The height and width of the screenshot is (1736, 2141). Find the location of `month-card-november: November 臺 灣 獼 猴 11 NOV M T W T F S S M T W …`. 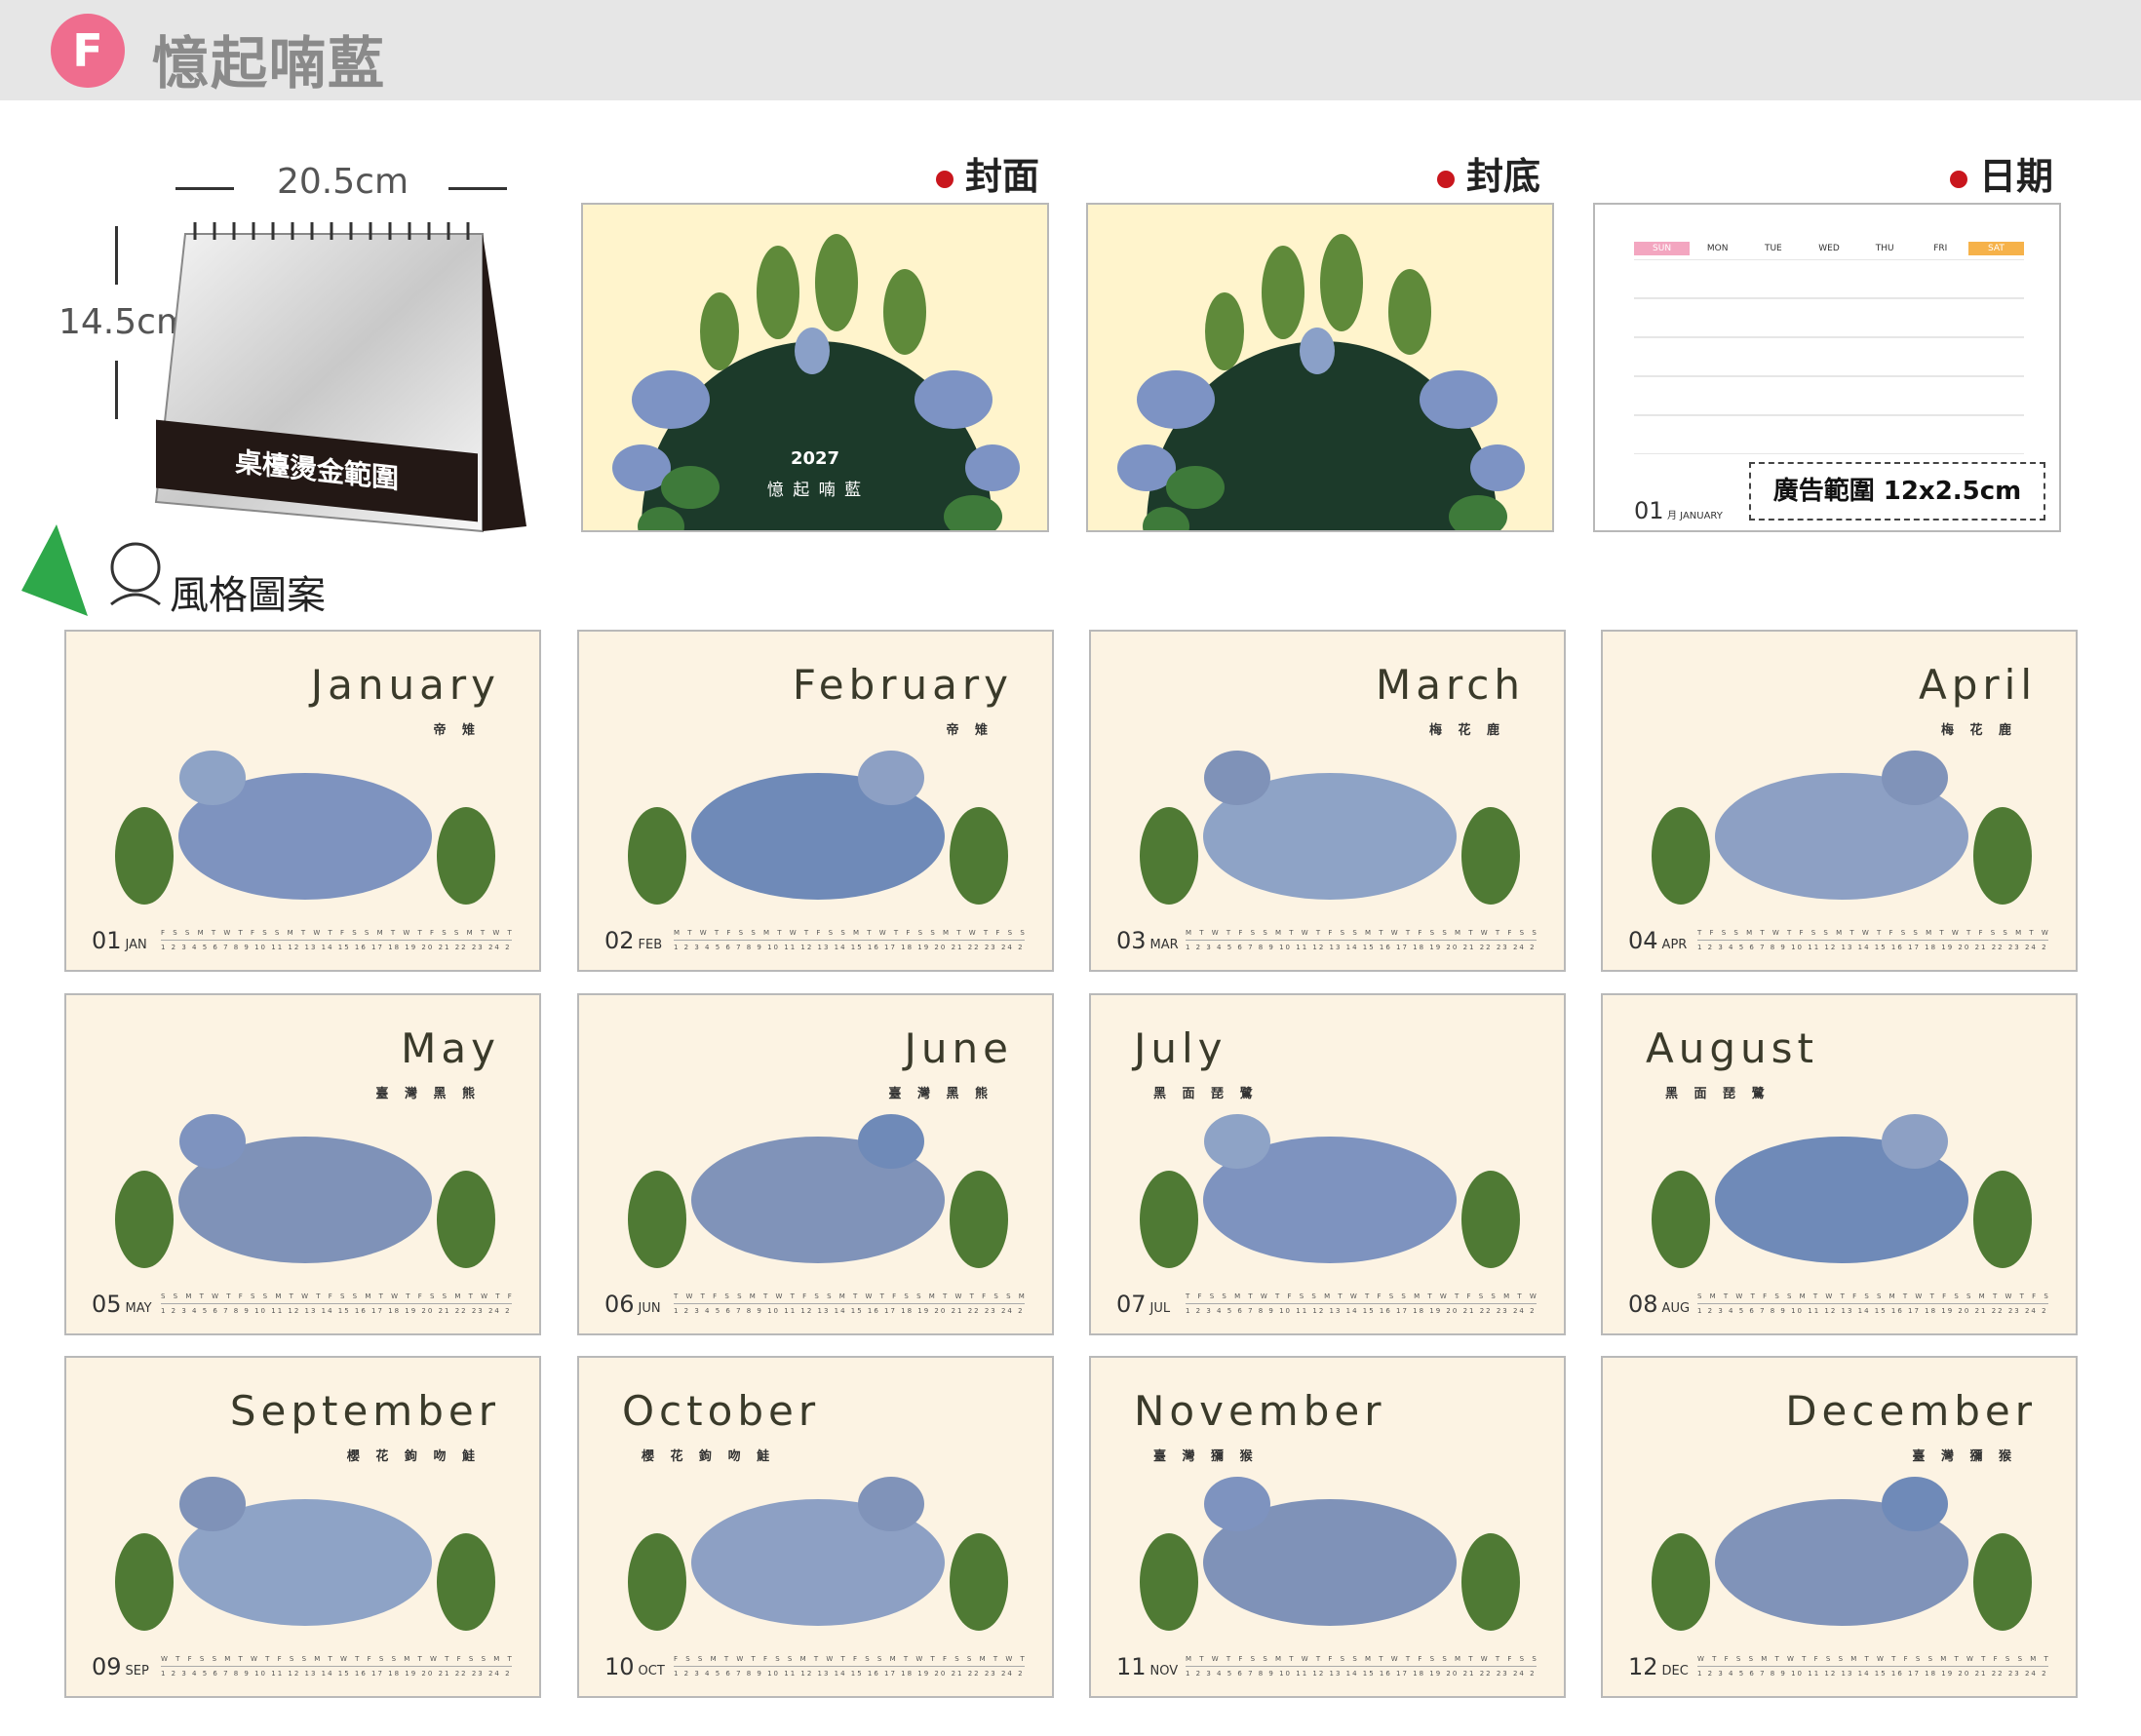

month-card-november: November 臺 灣 獼 猴 11 NOV M T W T F S S M T W … is located at coordinates (1327, 1527).